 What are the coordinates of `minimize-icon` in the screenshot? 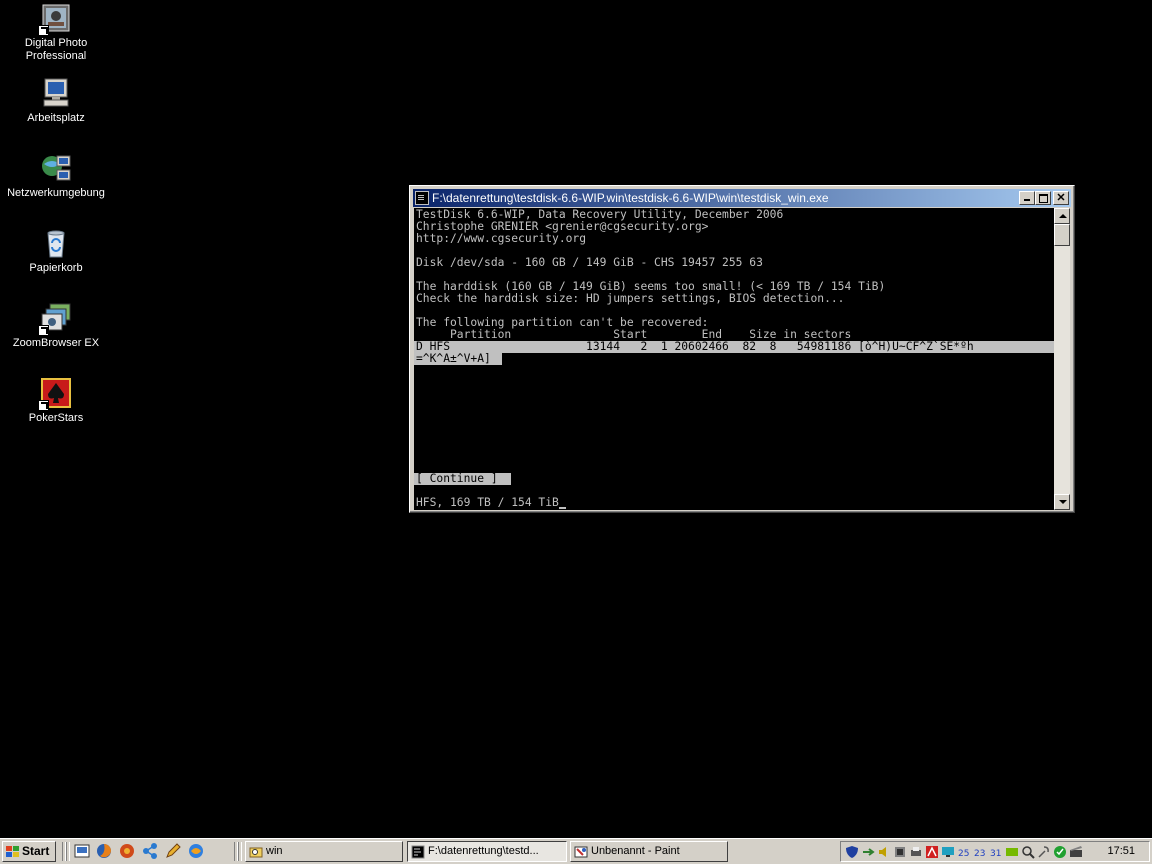 It's located at (1027, 200).